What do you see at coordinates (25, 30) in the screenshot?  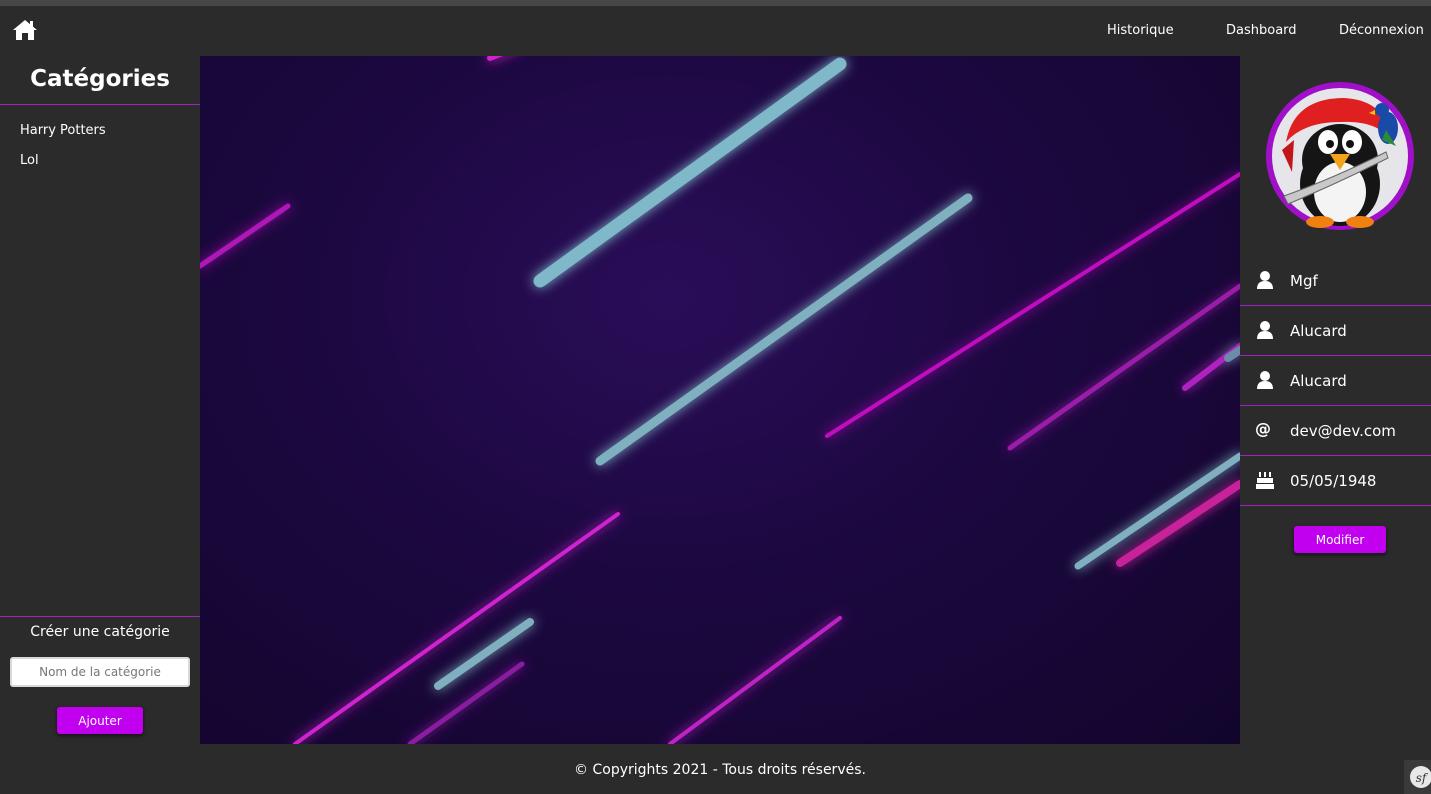 I see `home-icon` at bounding box center [25, 30].